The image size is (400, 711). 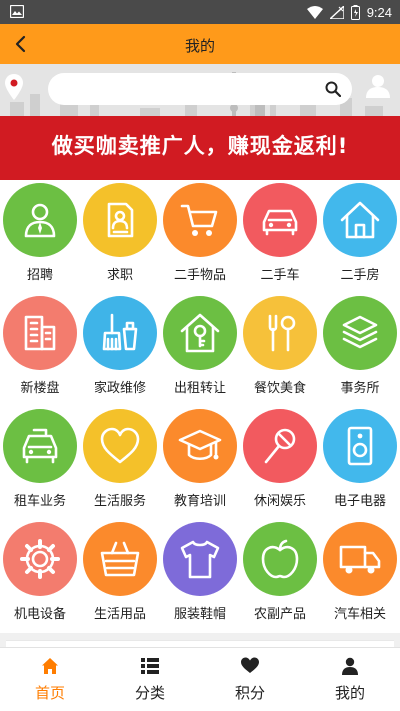 I want to click on category-item: 二手房, so click(x=360, y=236).